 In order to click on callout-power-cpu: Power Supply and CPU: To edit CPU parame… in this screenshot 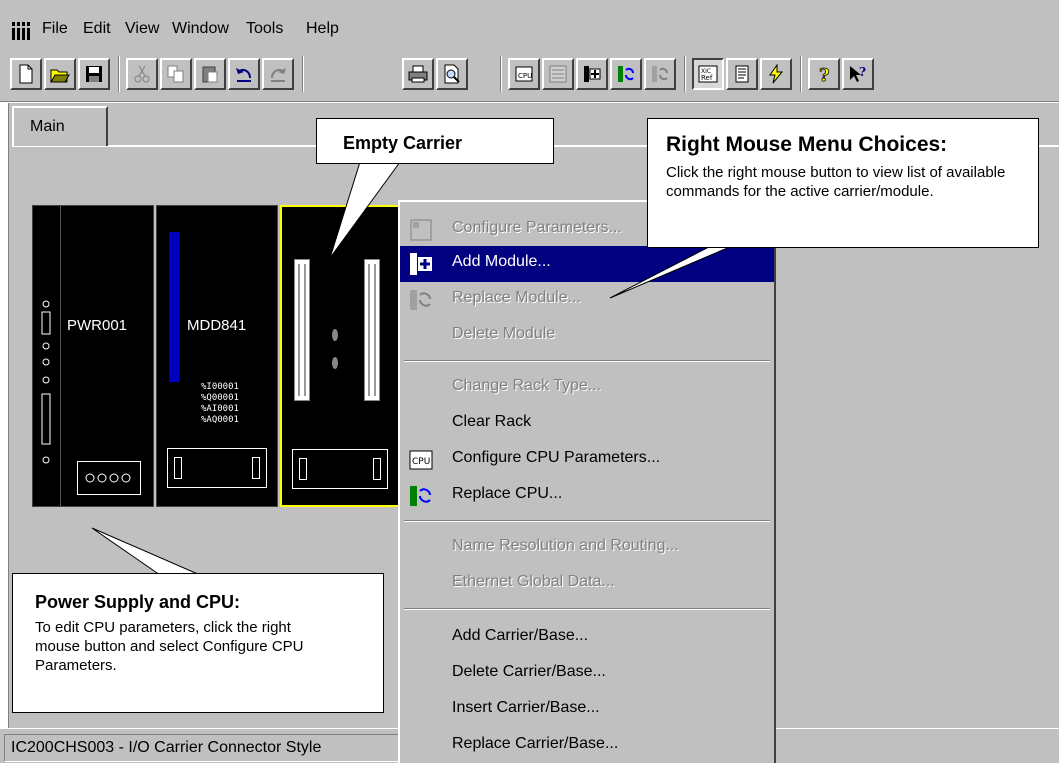, I will do `click(198, 643)`.